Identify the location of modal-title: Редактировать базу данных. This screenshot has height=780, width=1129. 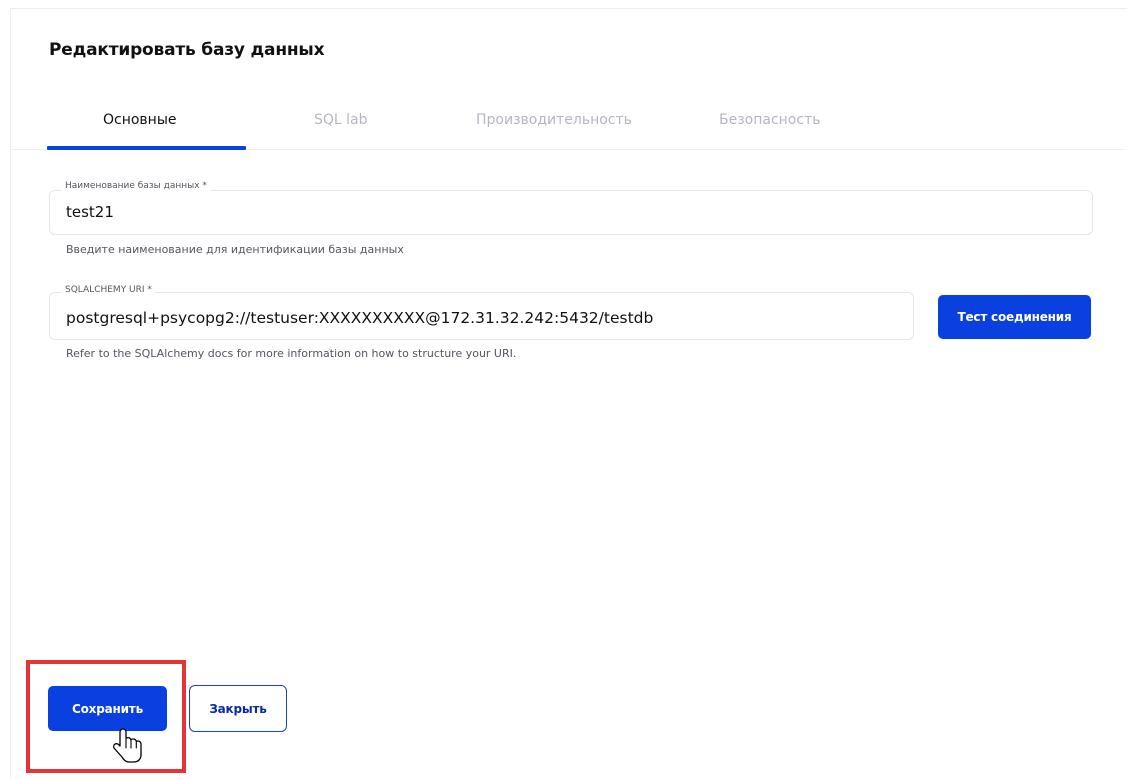
(187, 50).